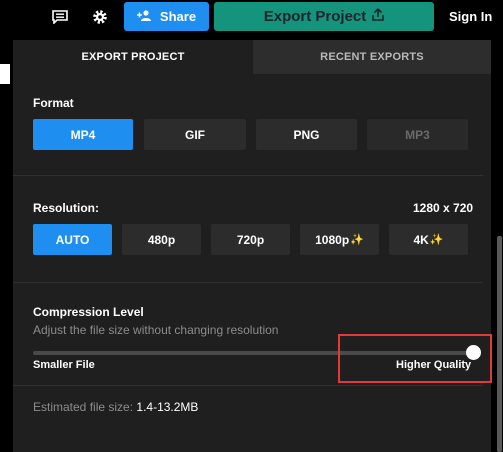 This screenshot has width=503, height=452. I want to click on export-project-button: Export Project, so click(324, 16).